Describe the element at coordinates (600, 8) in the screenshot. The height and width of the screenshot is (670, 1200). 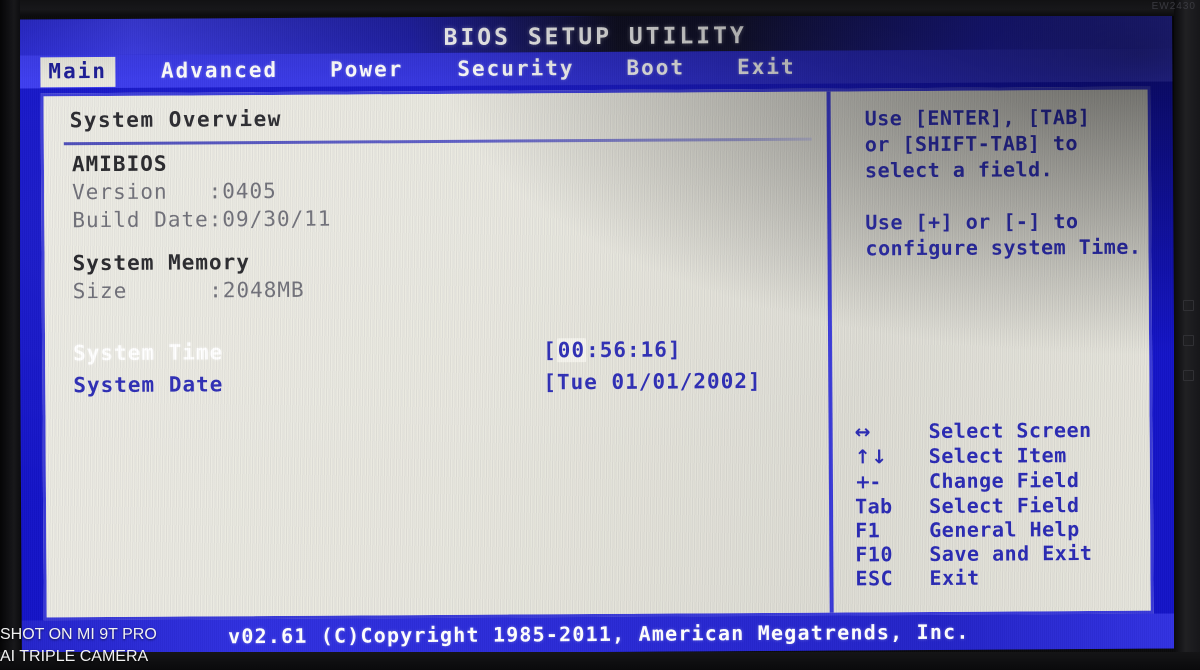
I see `monitor-bezel-top` at that location.